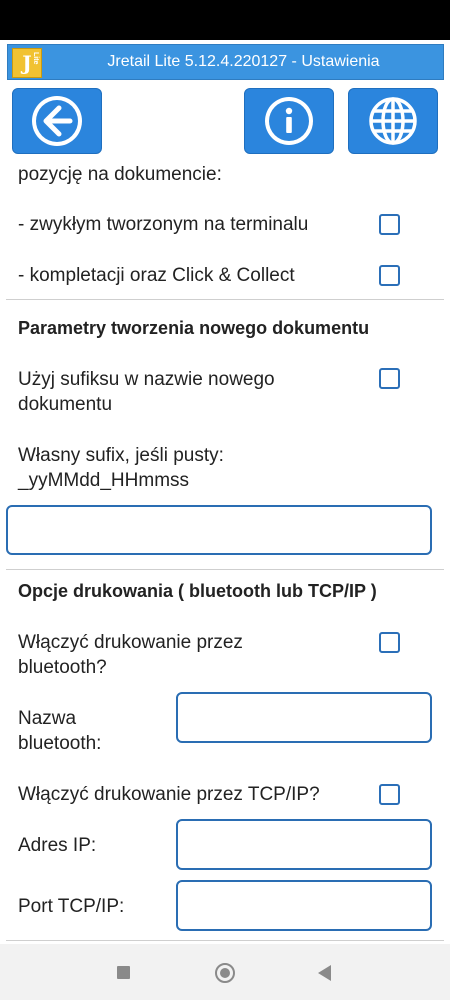 The image size is (450, 1000). Describe the element at coordinates (389, 224) in the screenshot. I see `terminal-doc-checkbox` at that location.